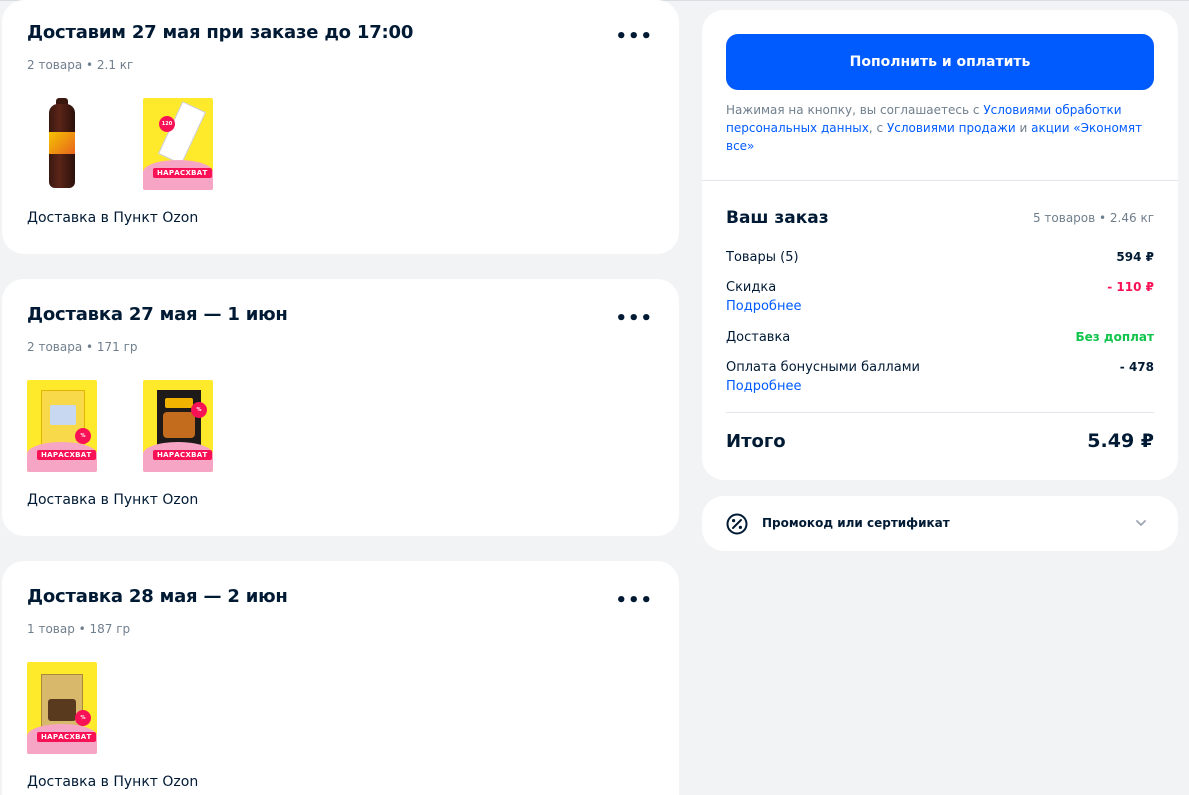  I want to click on promo-code-toggle: Промокод или сертификат, so click(940, 523).